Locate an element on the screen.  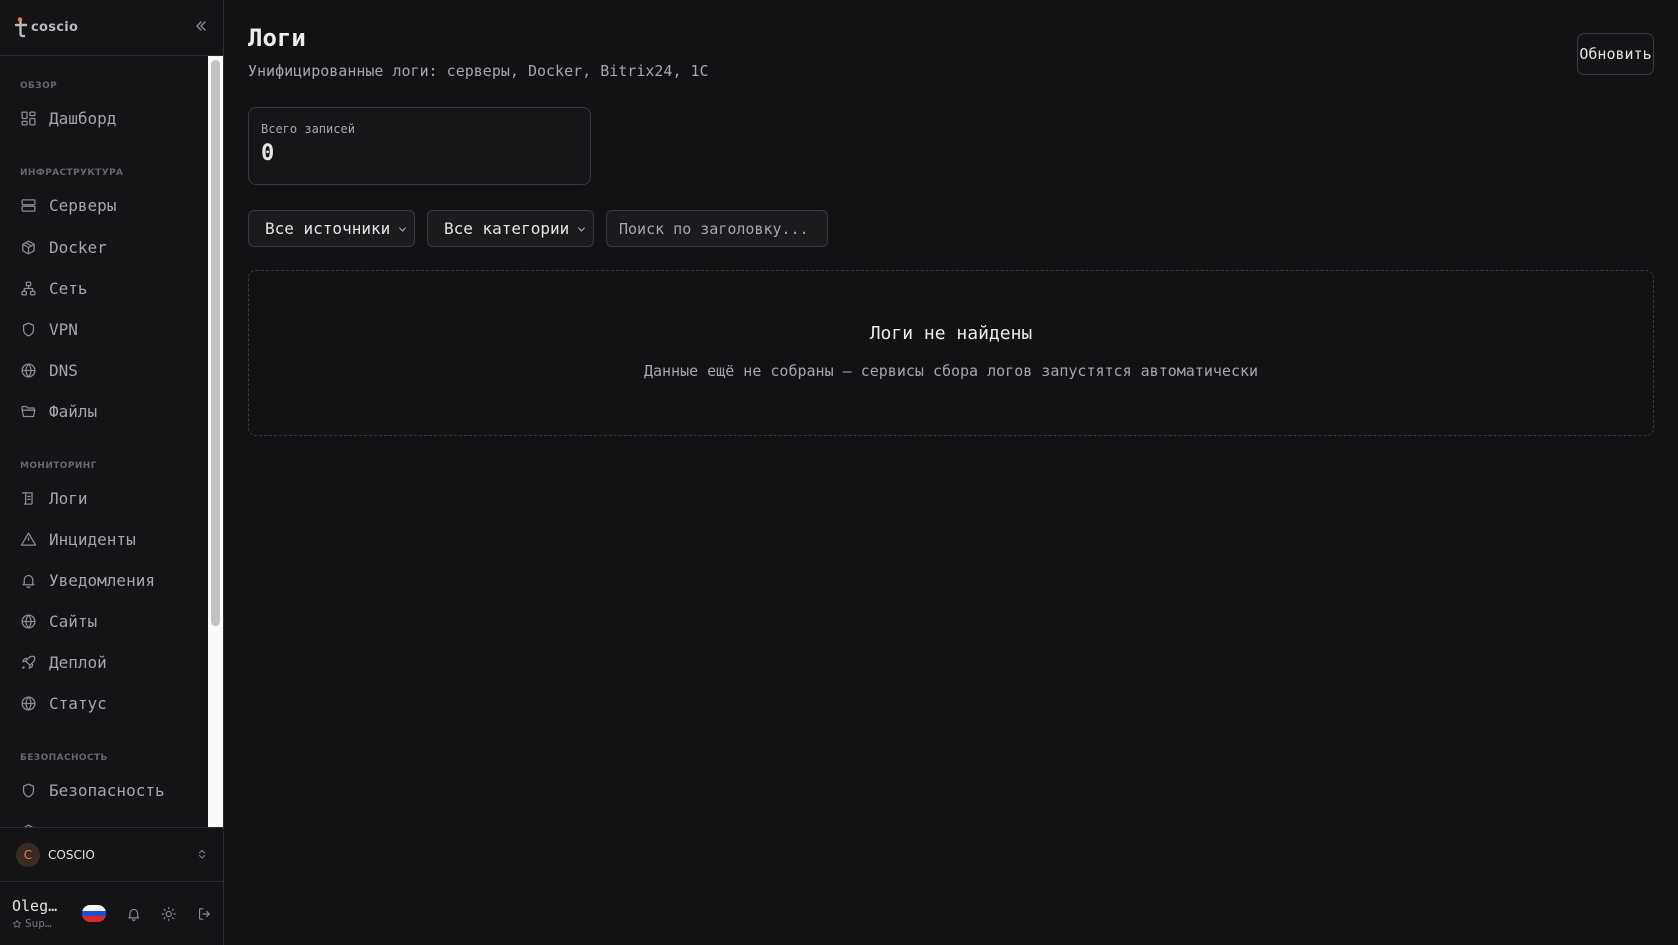
sidebar-item-partial is located at coordinates (104, 820).